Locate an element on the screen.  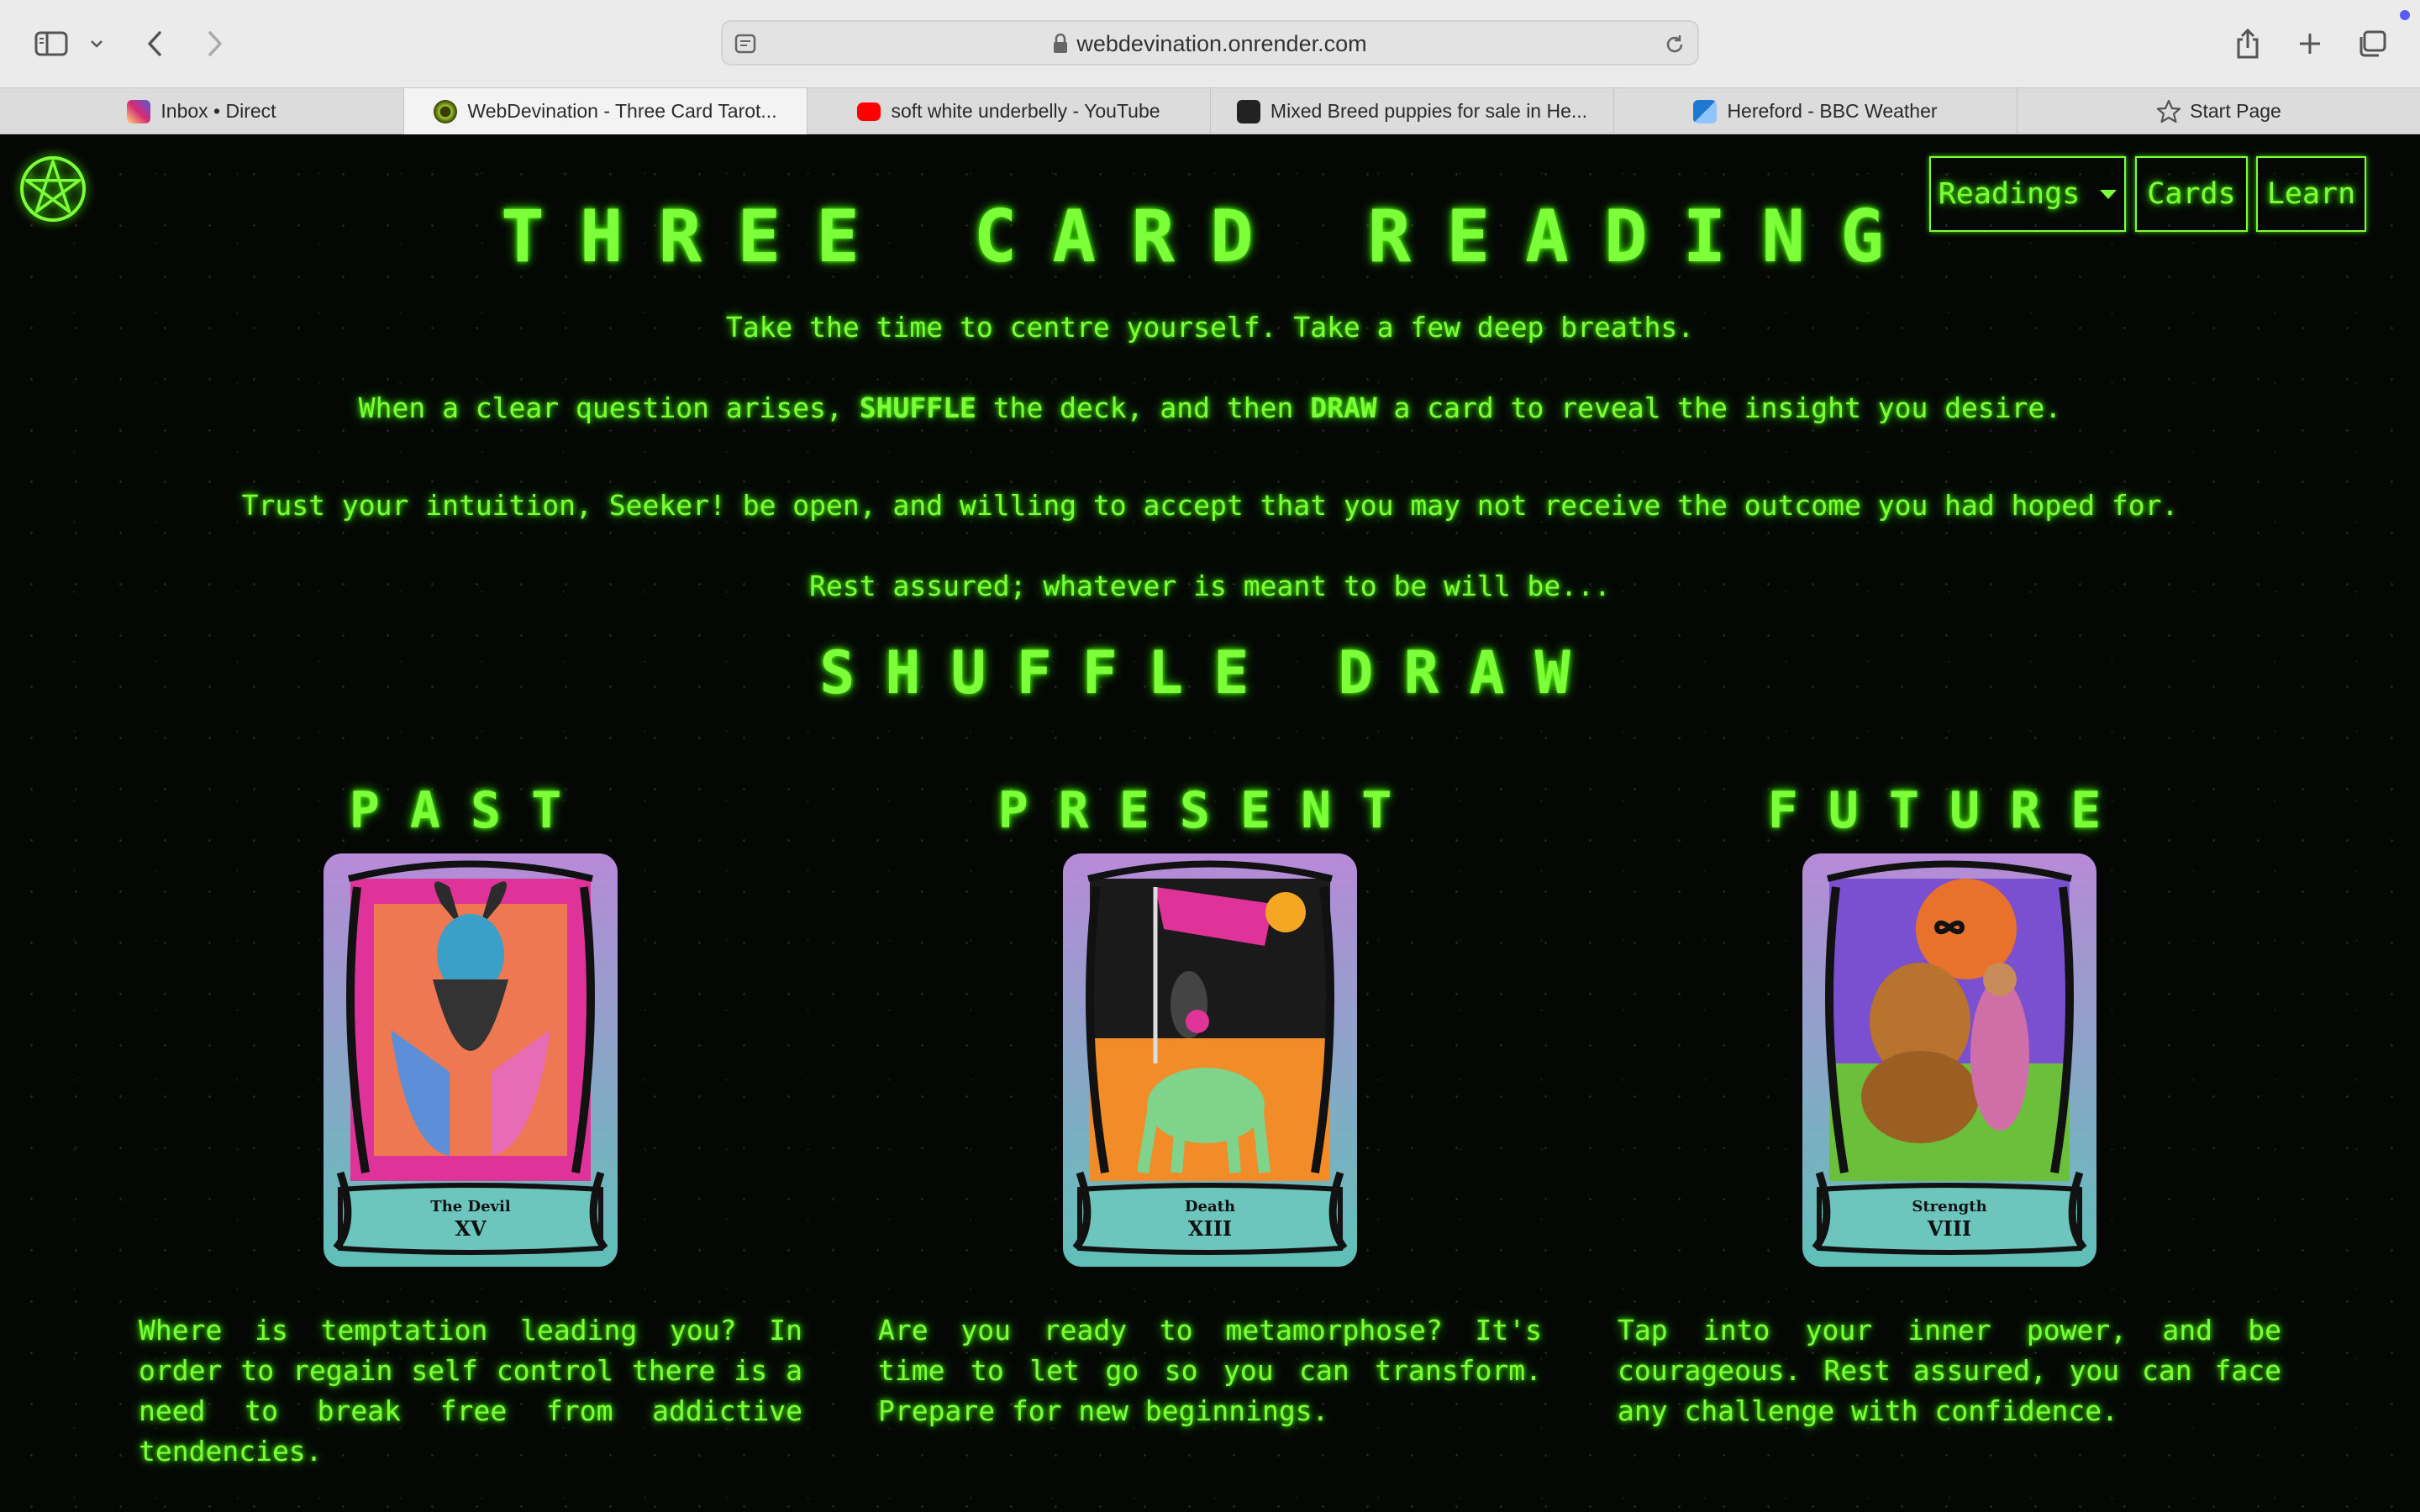
bbc-weather-icon is located at coordinates (1706, 111).